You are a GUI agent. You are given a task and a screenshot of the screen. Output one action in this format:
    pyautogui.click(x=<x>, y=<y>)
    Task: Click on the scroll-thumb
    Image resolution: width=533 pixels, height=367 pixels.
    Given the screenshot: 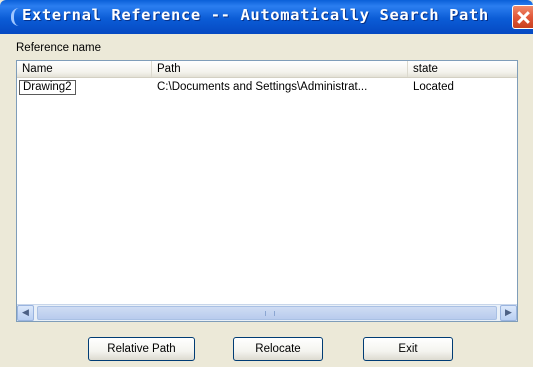 What is the action you would take?
    pyautogui.click(x=267, y=313)
    